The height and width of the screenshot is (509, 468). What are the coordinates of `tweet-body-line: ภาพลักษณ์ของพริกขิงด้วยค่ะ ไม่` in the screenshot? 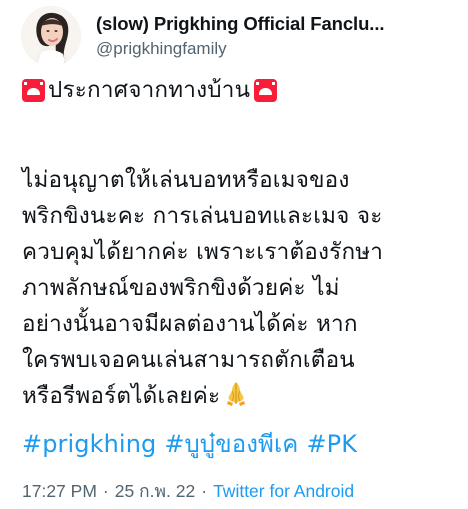 It's located at (181, 288).